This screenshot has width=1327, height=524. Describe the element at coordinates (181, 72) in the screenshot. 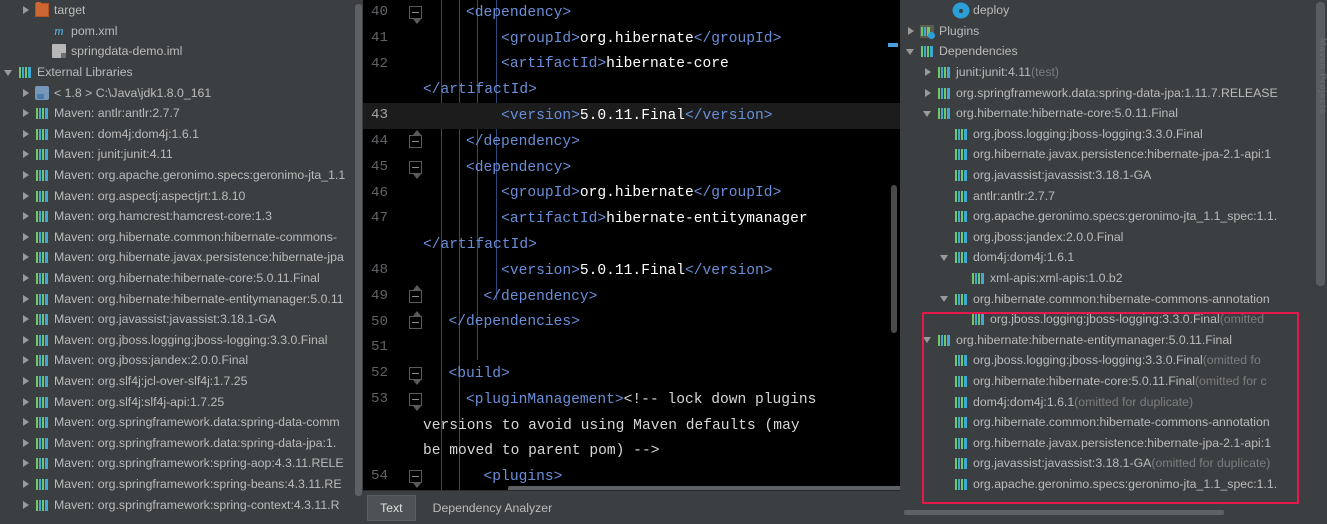

I see `project-tree-row: External Libraries` at that location.